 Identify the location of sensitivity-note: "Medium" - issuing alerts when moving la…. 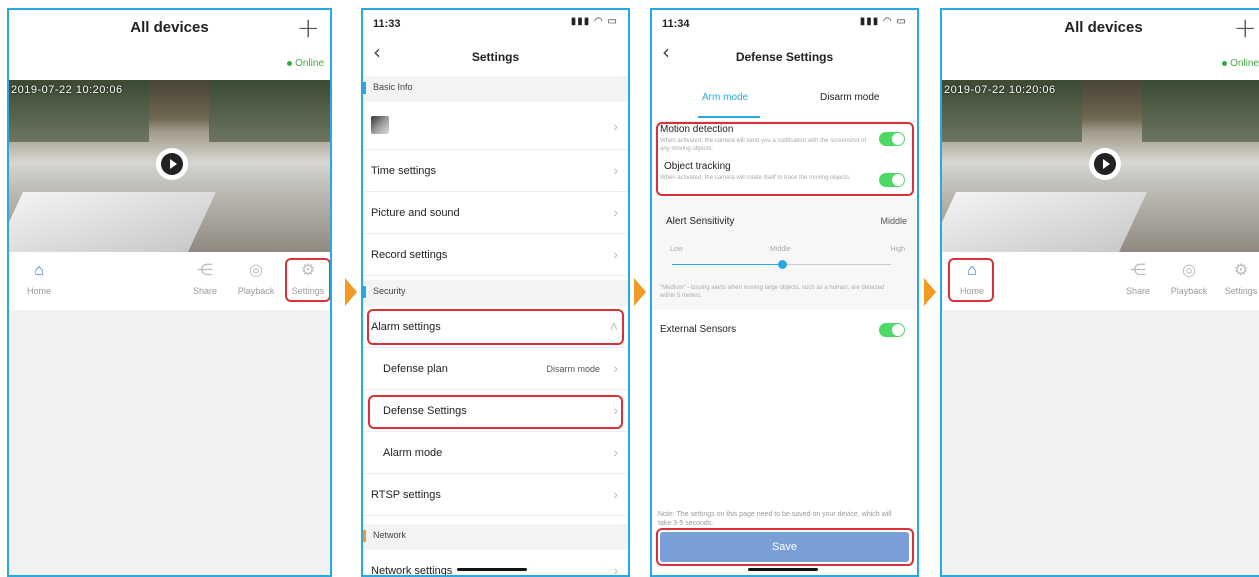
(772, 292).